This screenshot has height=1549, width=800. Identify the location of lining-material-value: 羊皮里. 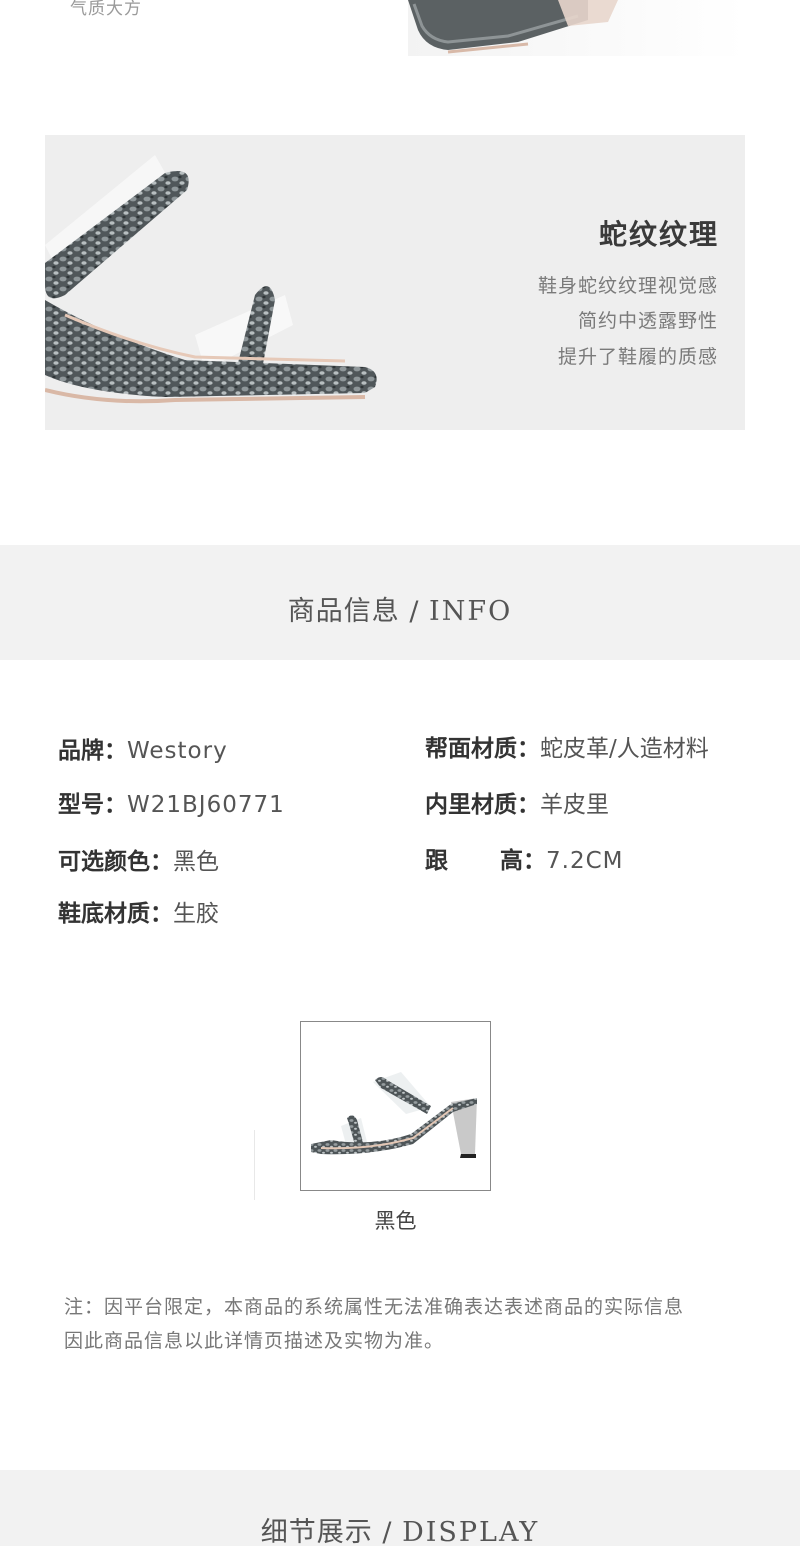
(574, 805).